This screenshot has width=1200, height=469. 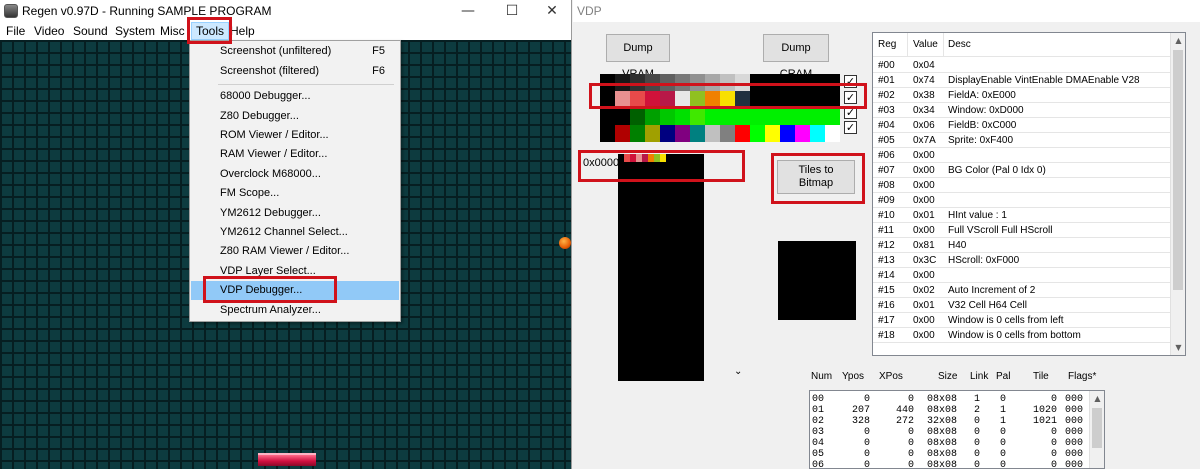 I want to click on register-row: #00 0x04, so click(x=1022, y=65).